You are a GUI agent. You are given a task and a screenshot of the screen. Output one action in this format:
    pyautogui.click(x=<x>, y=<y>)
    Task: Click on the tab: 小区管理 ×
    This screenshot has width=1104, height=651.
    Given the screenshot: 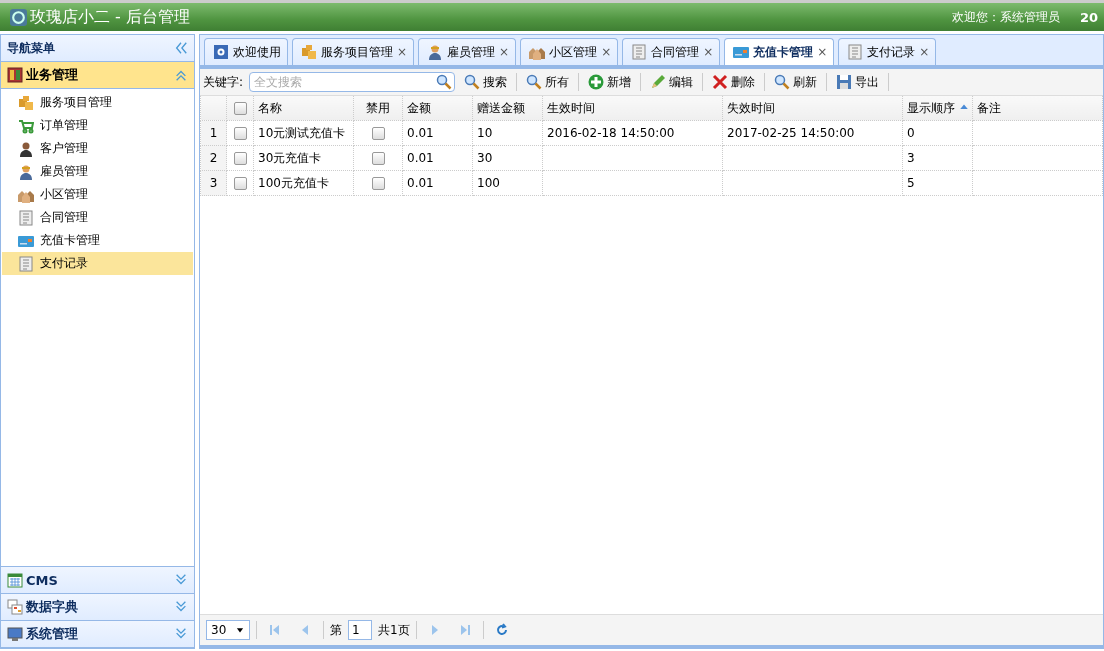 What is the action you would take?
    pyautogui.click(x=569, y=51)
    